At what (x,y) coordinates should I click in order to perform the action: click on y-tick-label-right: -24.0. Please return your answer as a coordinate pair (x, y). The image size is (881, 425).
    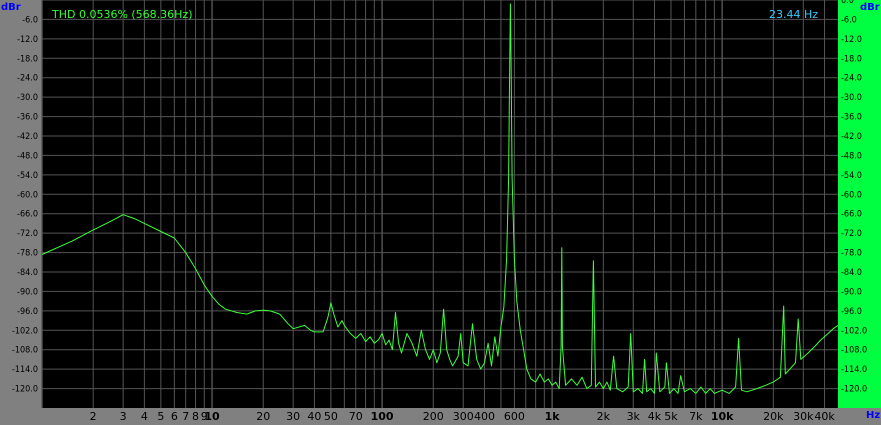
    Looking at the image, I should click on (851, 79).